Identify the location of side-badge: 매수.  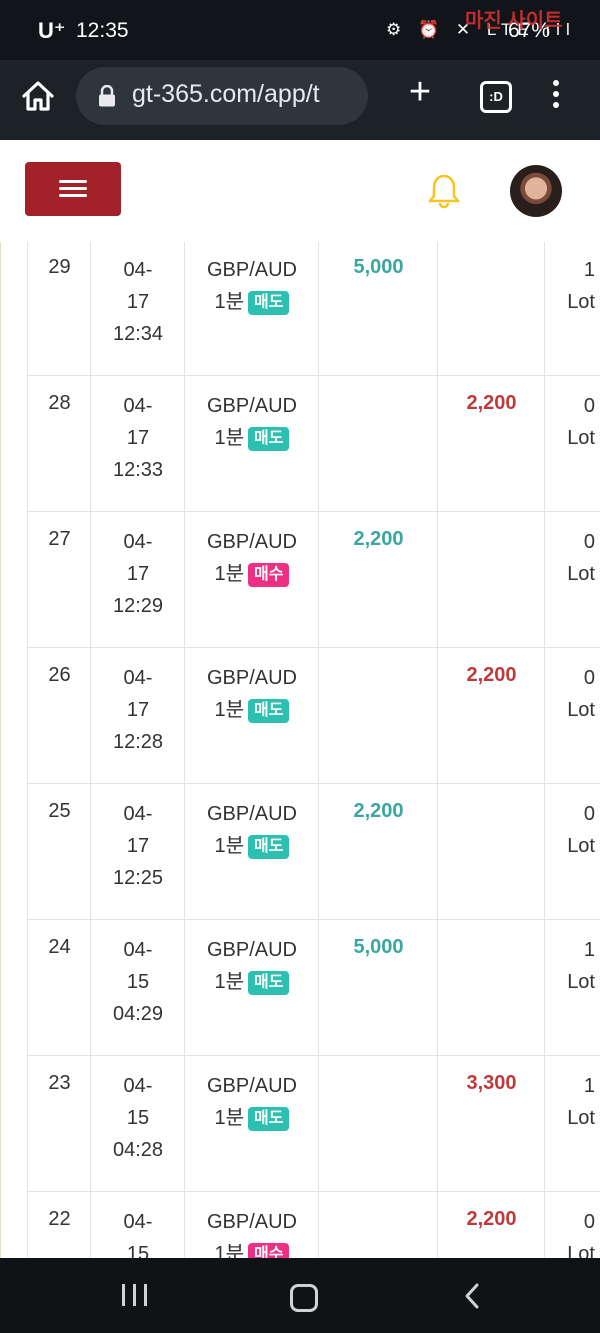
(269, 574).